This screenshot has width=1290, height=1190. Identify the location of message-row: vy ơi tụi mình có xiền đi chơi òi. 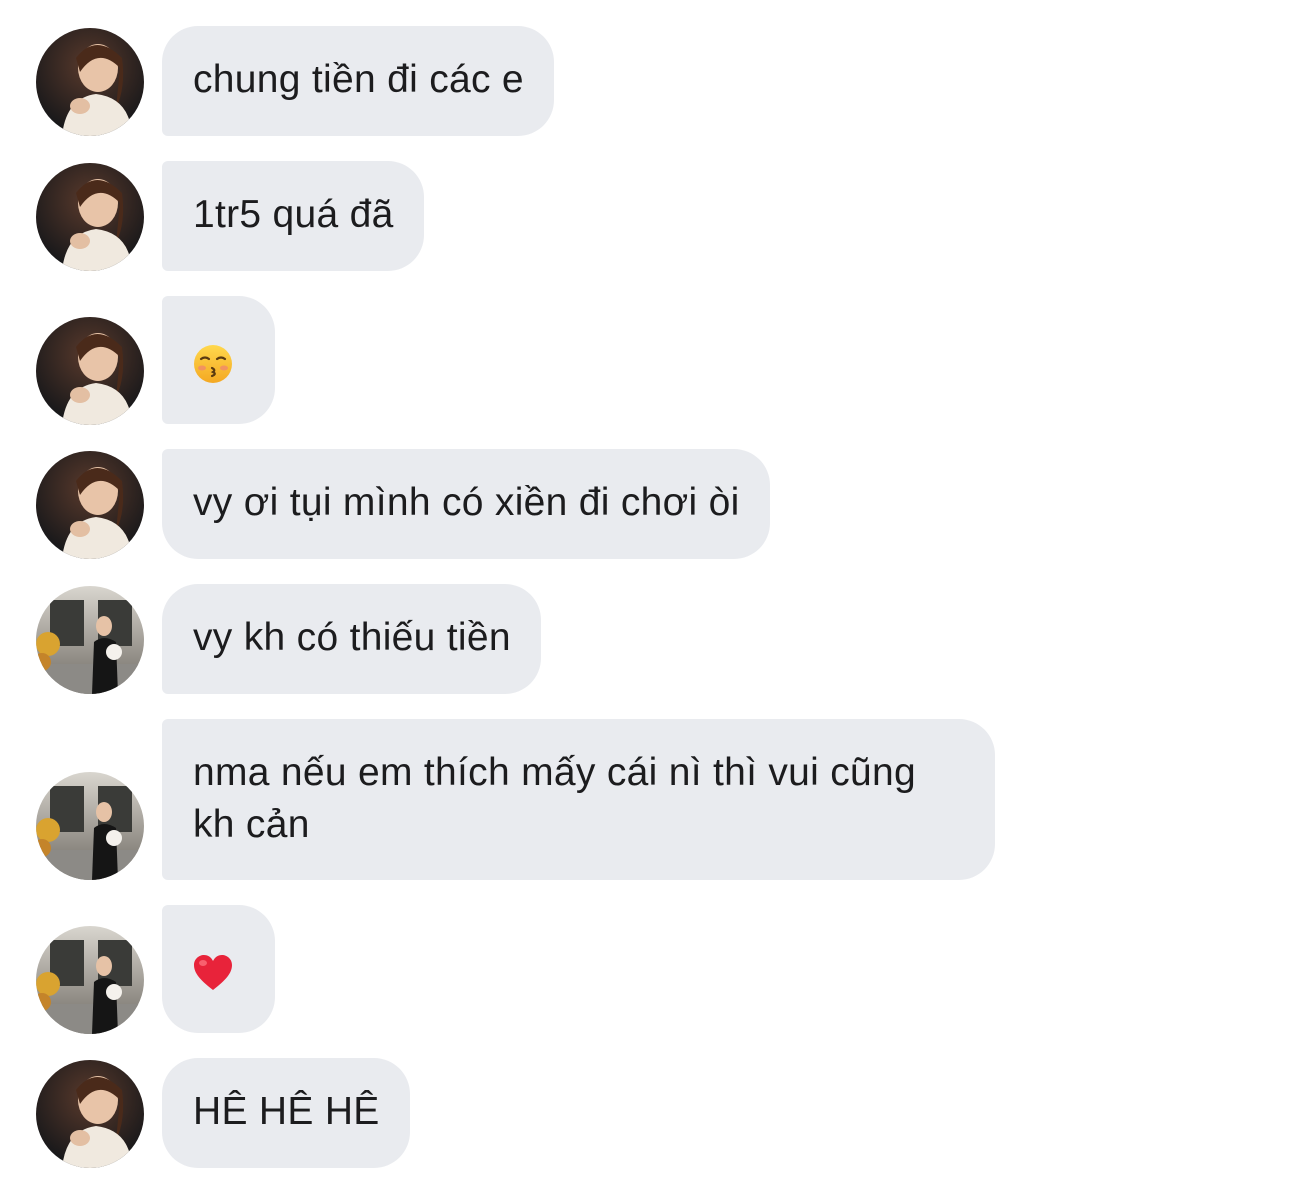
(645, 504).